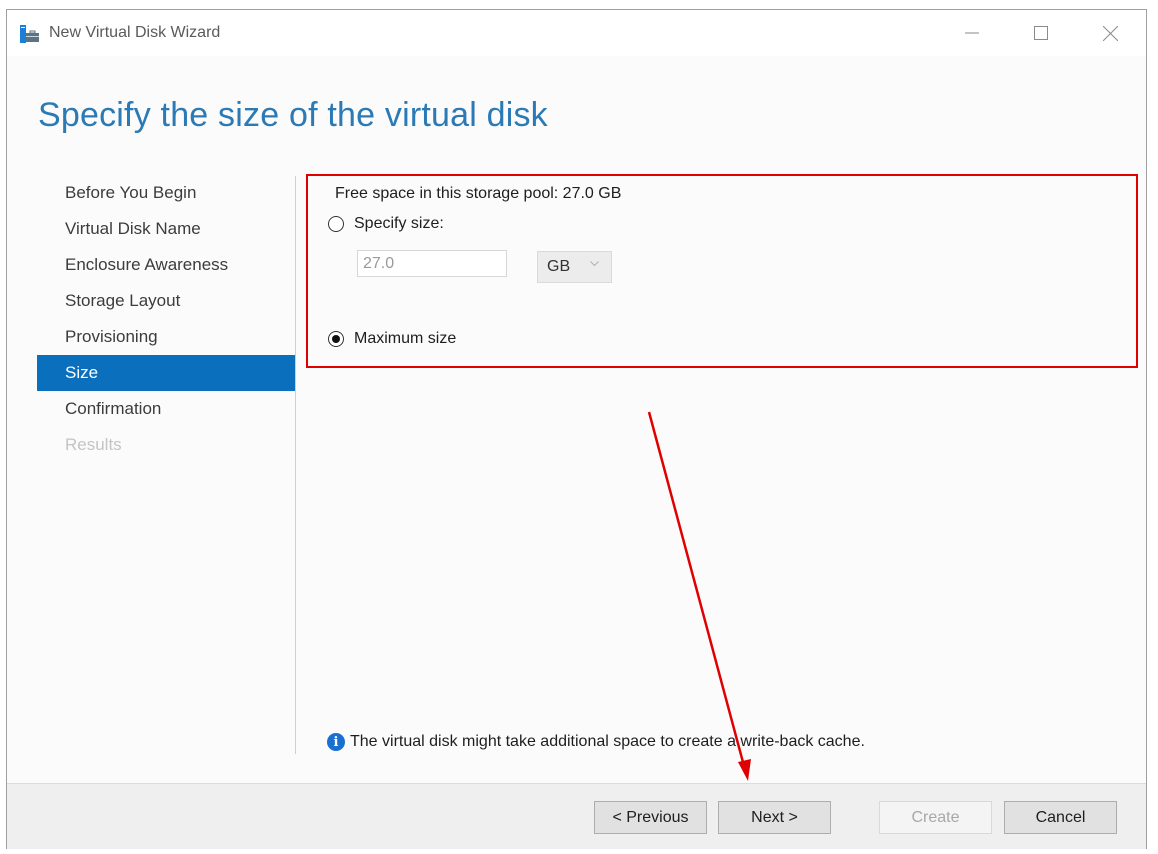 The width and height of the screenshot is (1158, 854). I want to click on close-button, so click(1110, 33).